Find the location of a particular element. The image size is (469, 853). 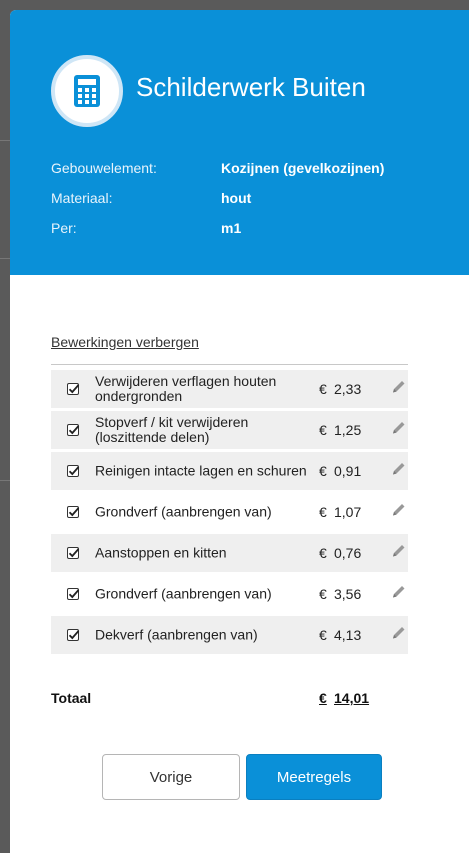

info-value-unit: m1 is located at coordinates (231, 228).